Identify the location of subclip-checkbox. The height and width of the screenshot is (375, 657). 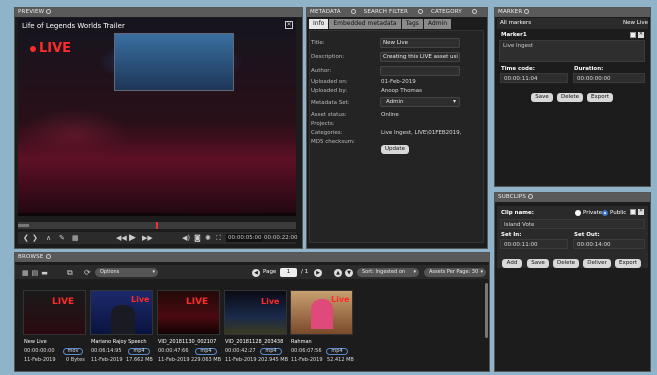
(633, 212).